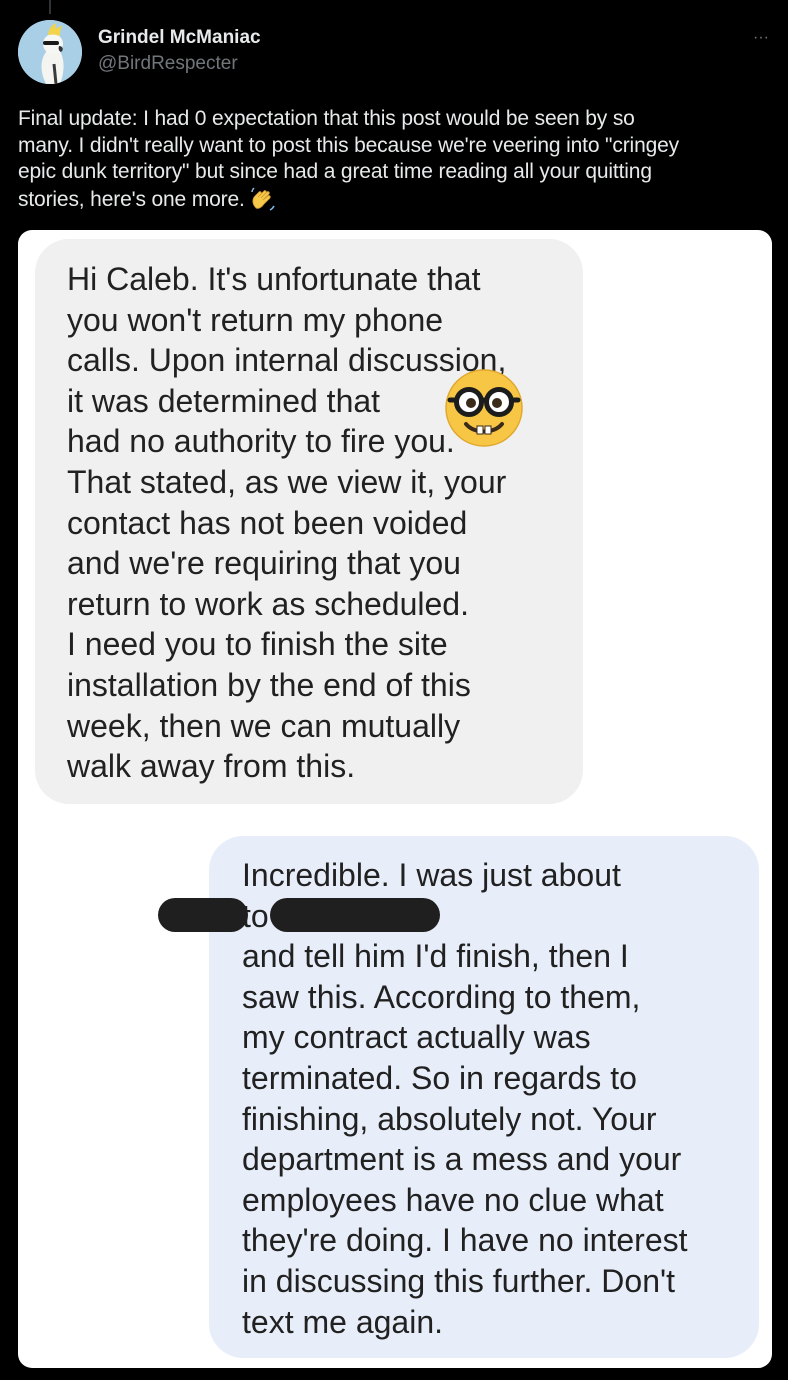 This screenshot has width=788, height=1380. I want to click on message-line: and we're requiring that you, so click(264, 563).